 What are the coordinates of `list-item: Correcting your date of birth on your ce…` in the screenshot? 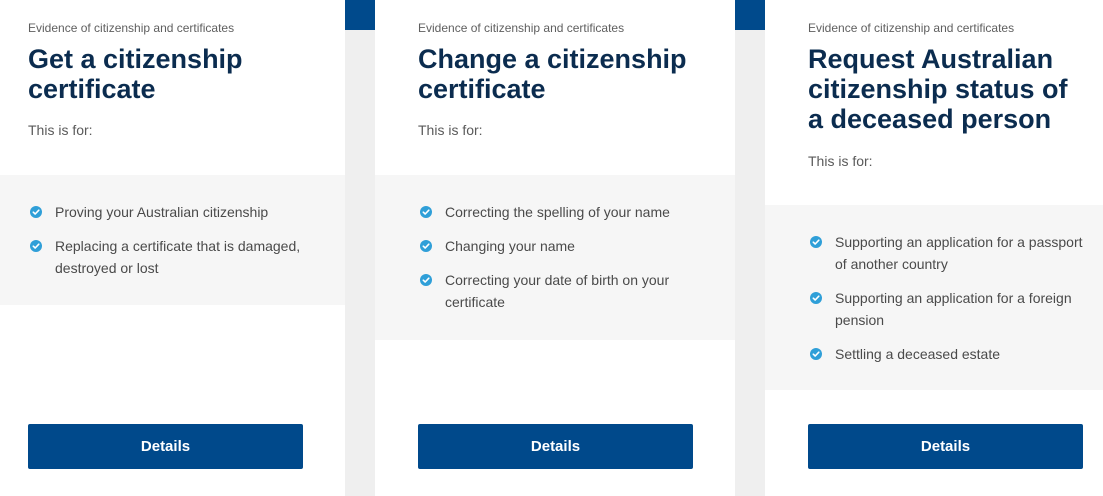 It's located at (567, 291).